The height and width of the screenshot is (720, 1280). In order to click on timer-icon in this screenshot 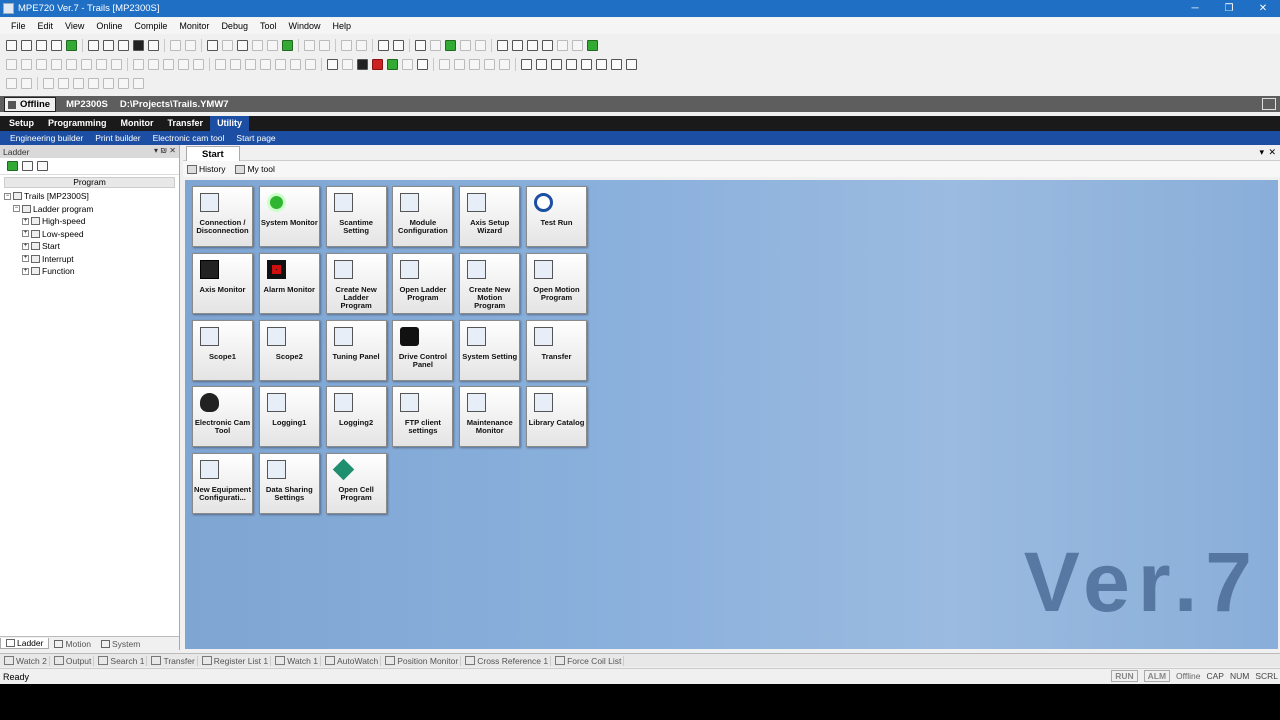, I will do `click(183, 64)`.